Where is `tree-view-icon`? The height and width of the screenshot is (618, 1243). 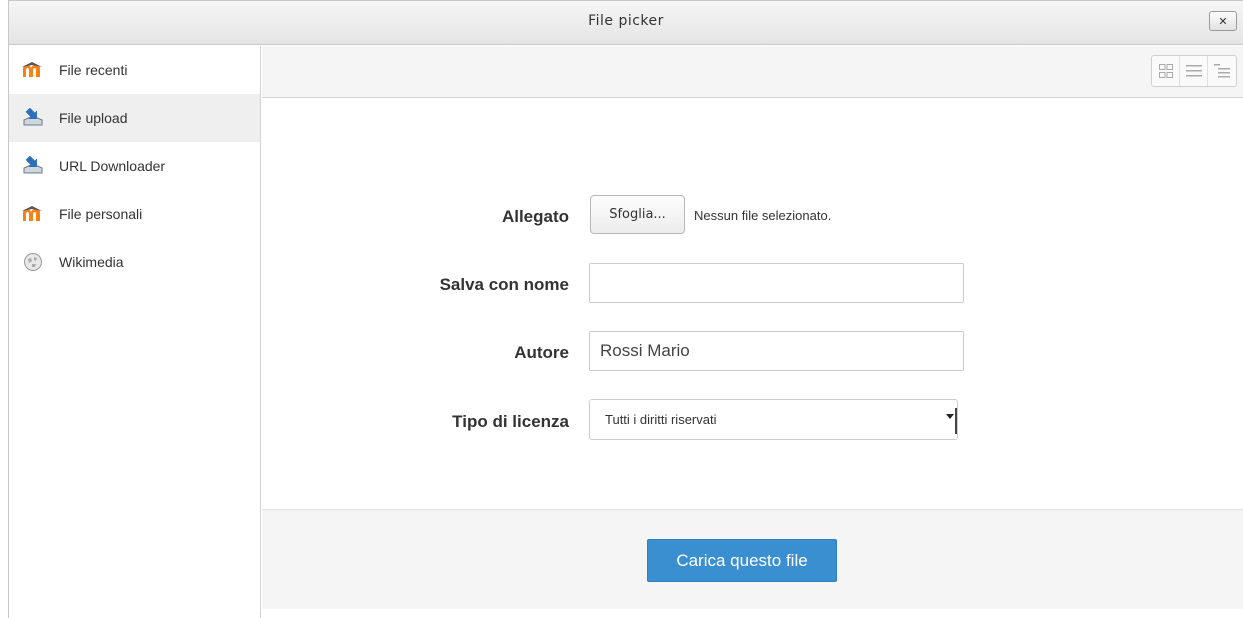
tree-view-icon is located at coordinates (1222, 71).